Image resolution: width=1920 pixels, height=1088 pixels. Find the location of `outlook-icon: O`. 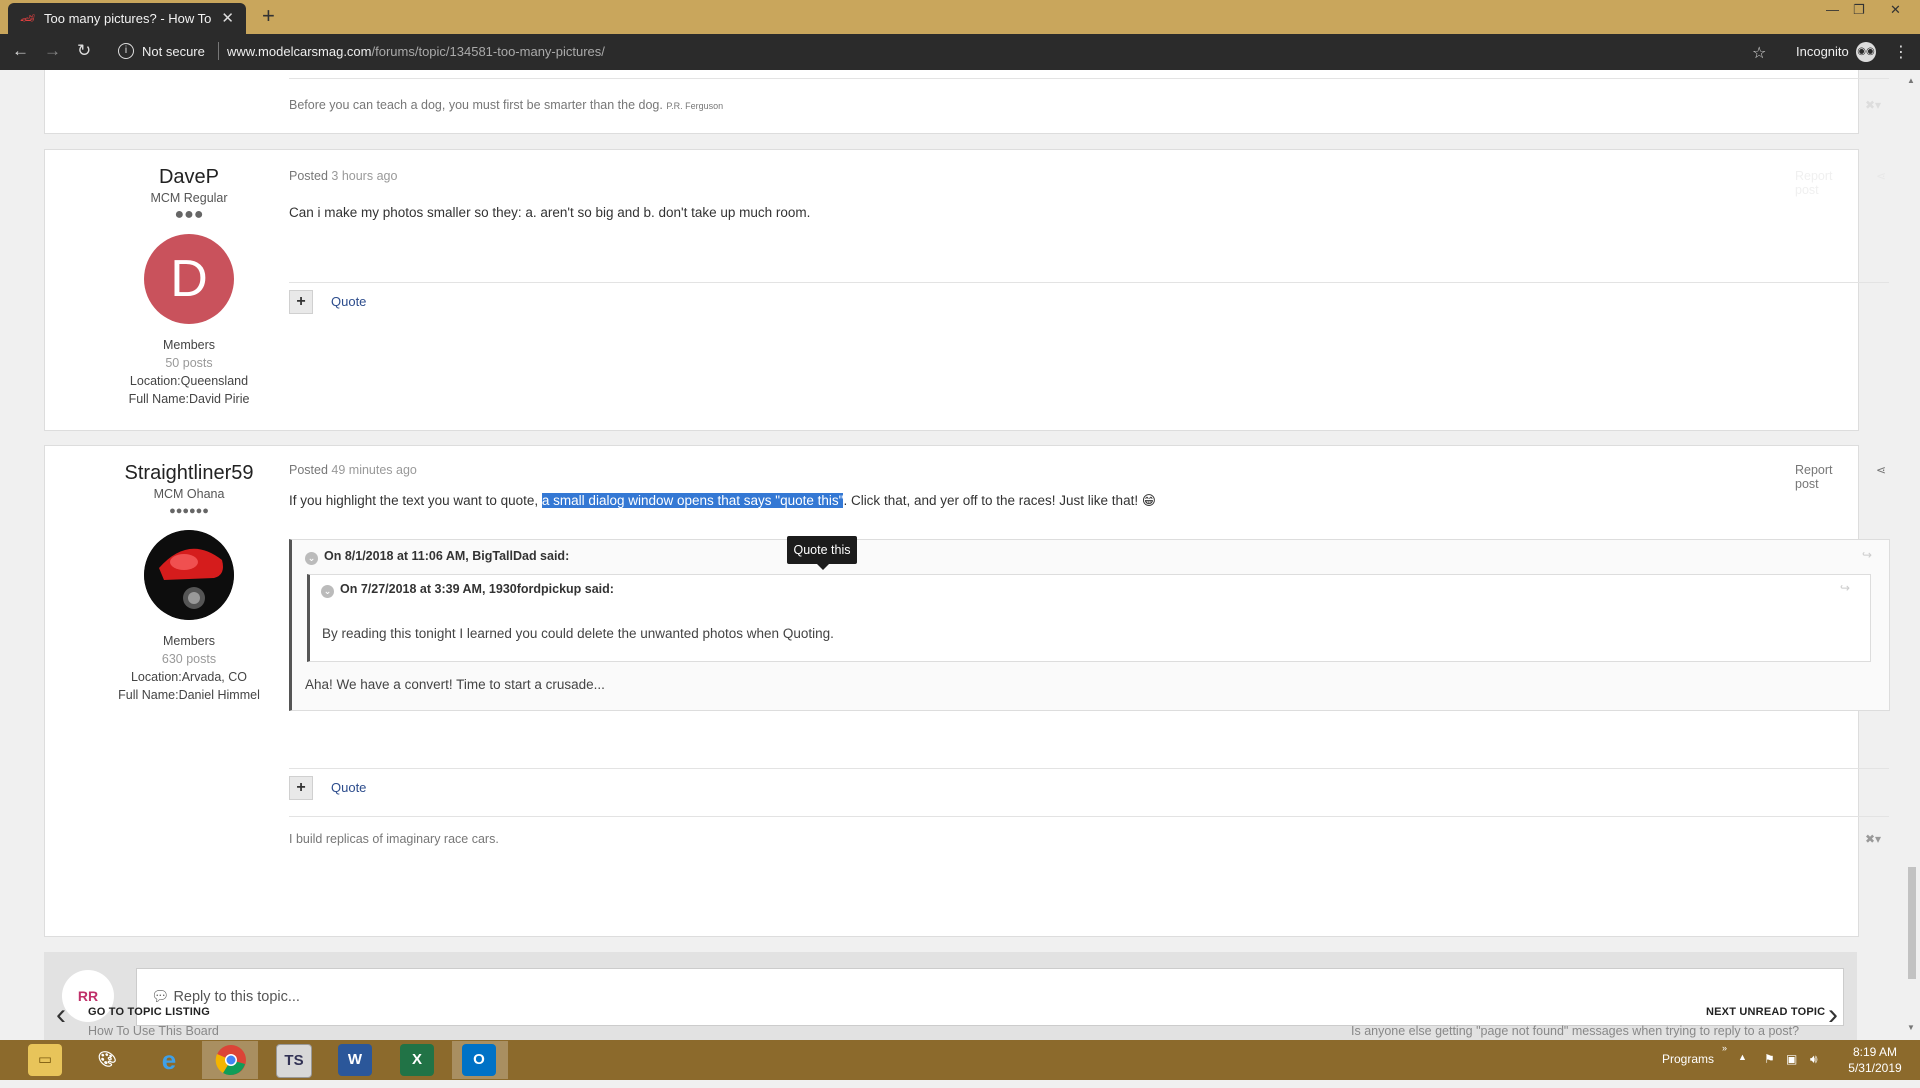

outlook-icon: O is located at coordinates (479, 1060).